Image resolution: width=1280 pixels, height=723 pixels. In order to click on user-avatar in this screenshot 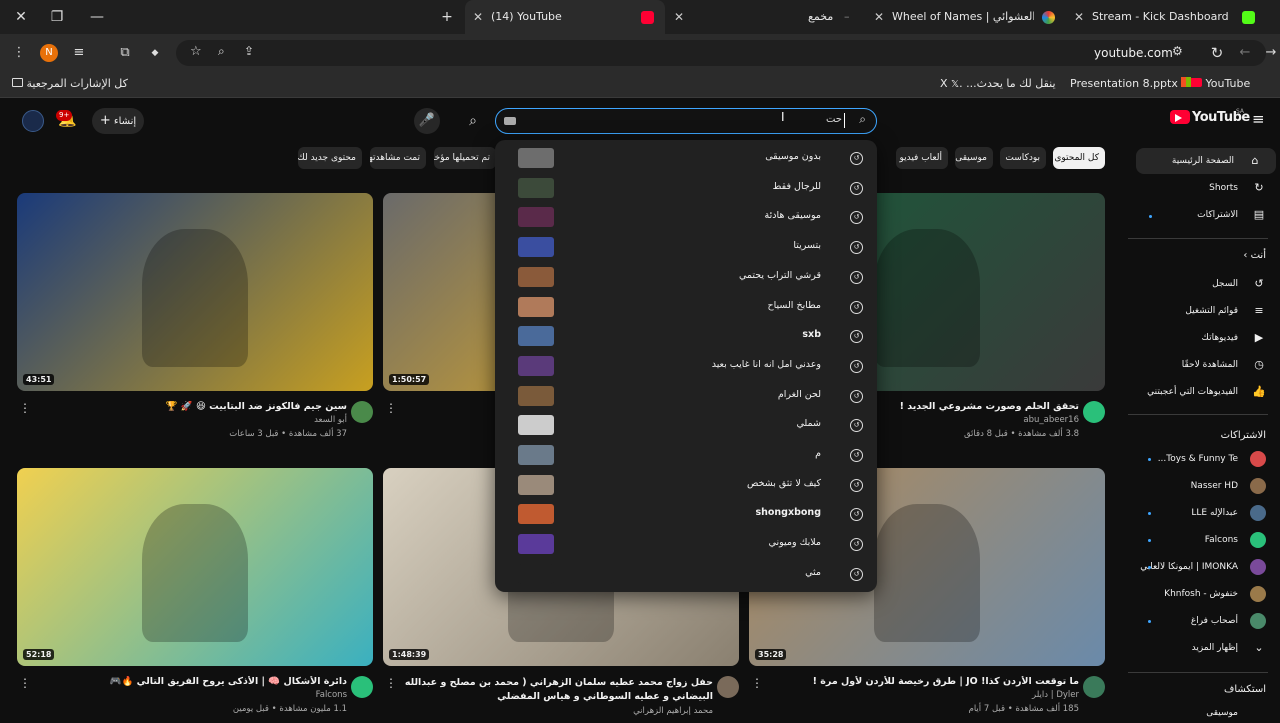, I will do `click(33, 121)`.